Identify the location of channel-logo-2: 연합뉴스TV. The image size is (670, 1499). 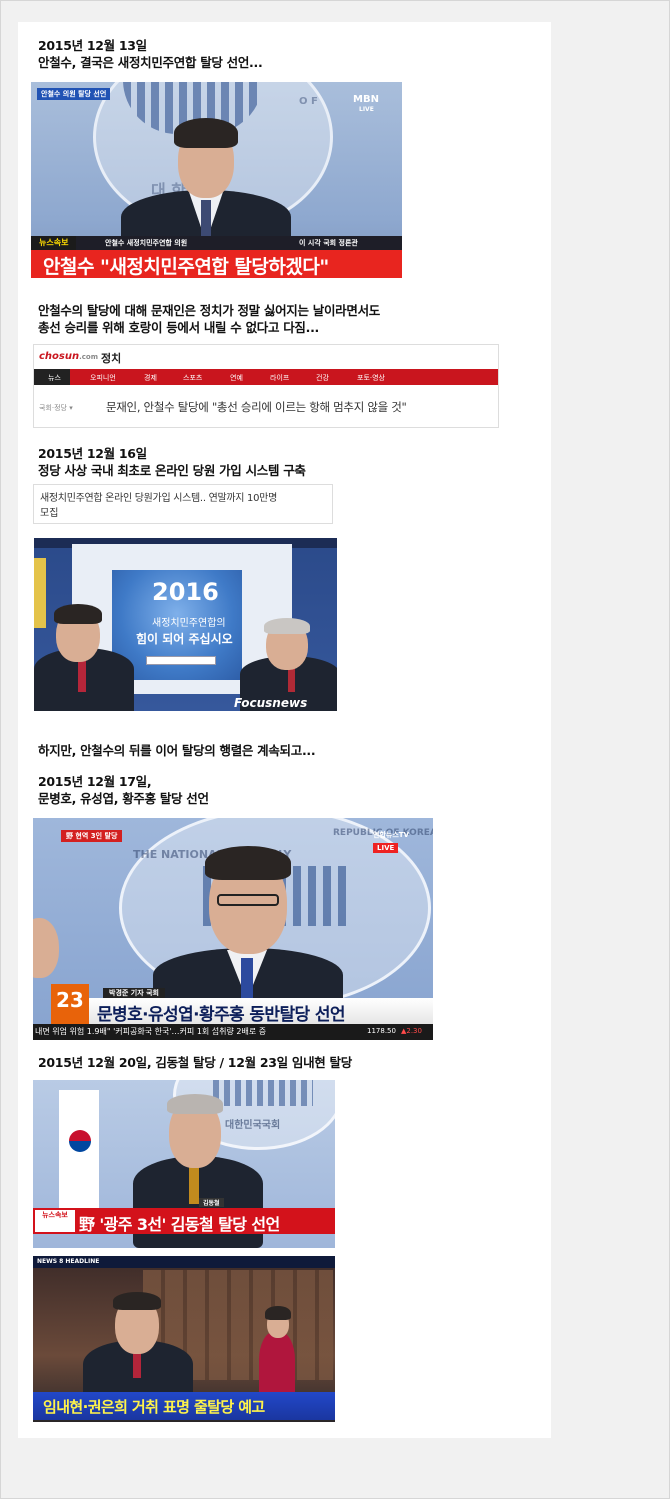
(391, 835).